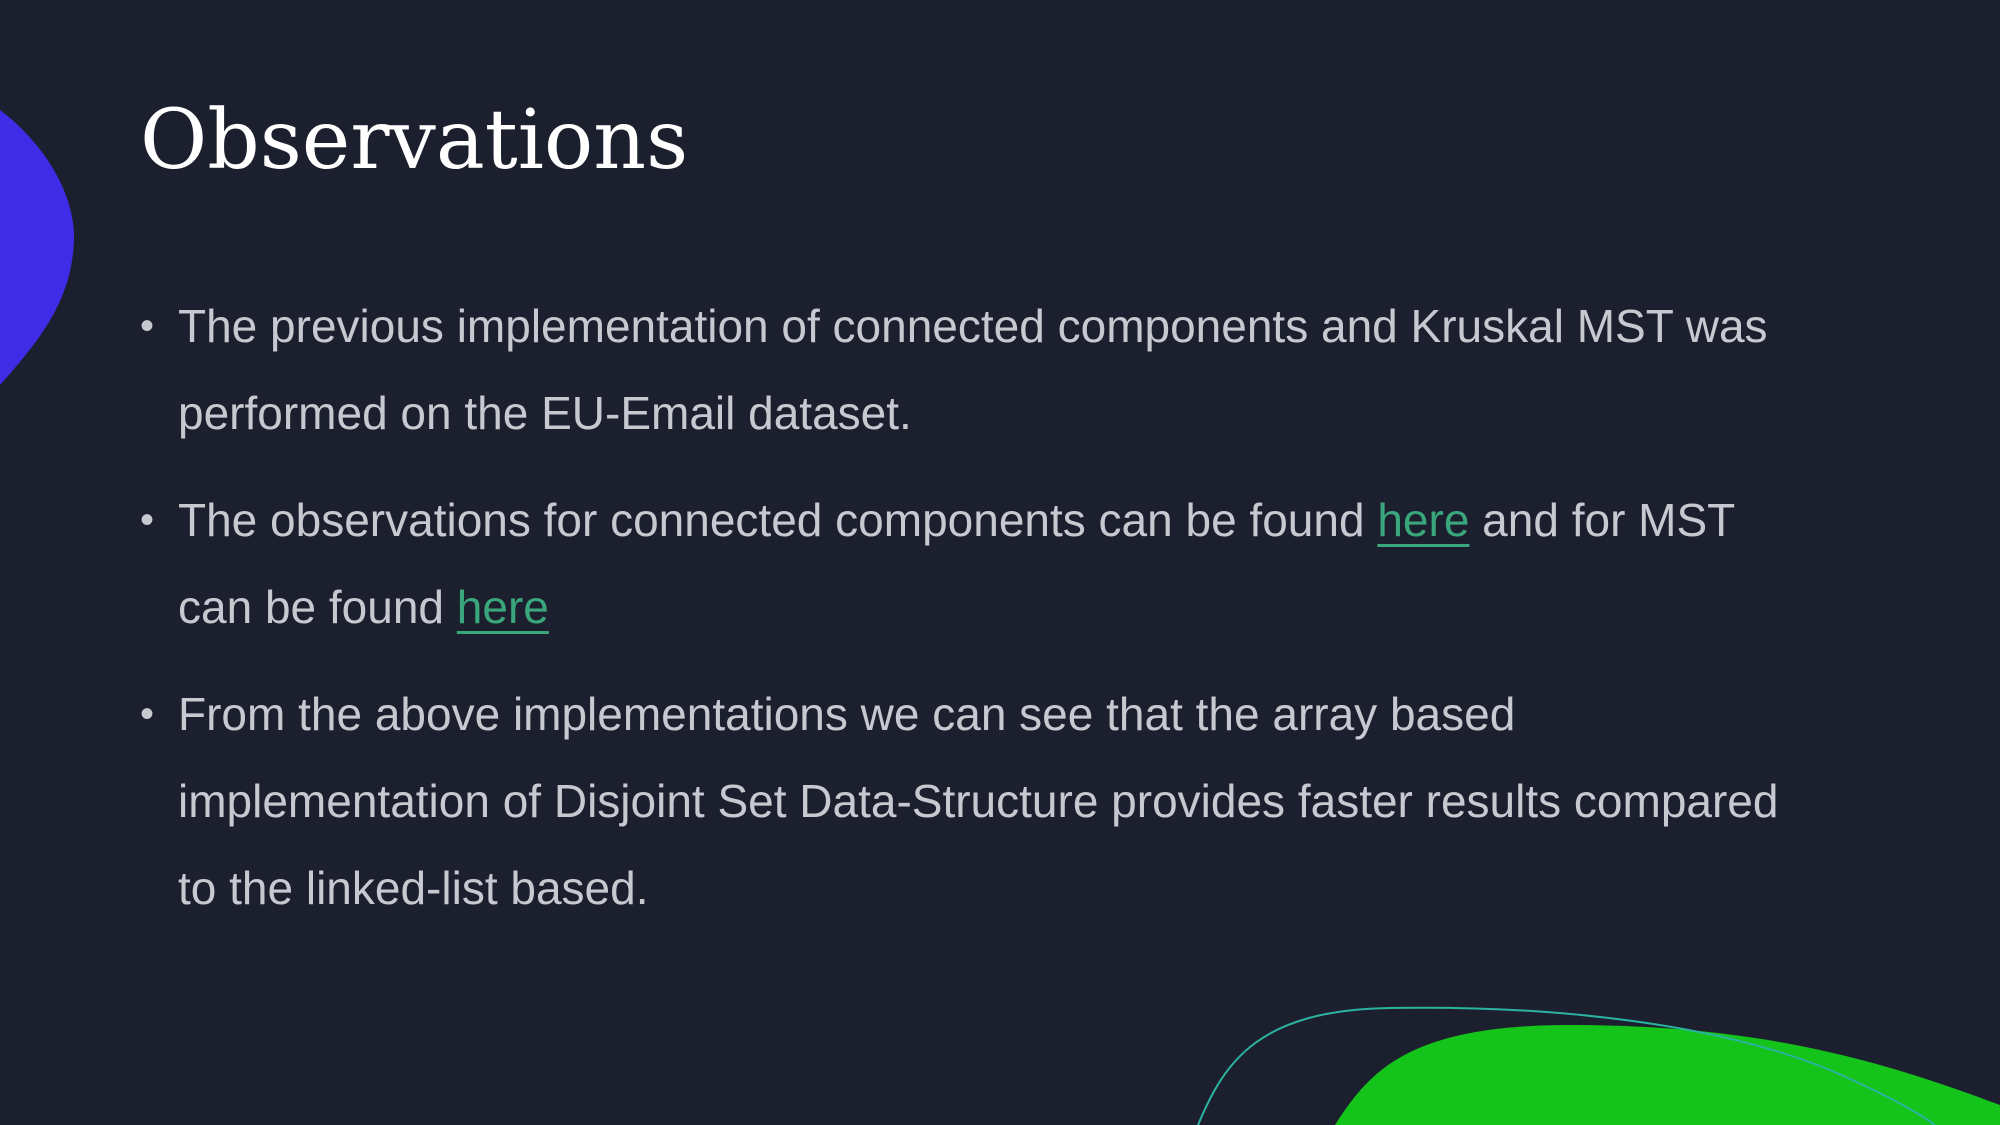 The width and height of the screenshot is (2000, 1125). What do you see at coordinates (37, 247) in the screenshot?
I see `blue-blob-shape` at bounding box center [37, 247].